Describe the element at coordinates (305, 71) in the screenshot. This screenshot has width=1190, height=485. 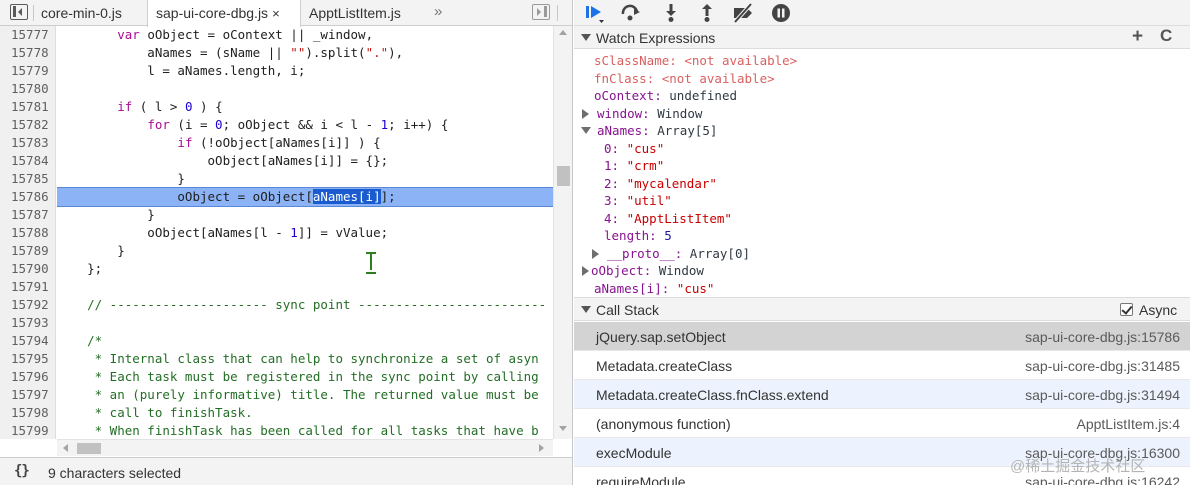
I see `code-line: l = aNames.length, i;` at that location.